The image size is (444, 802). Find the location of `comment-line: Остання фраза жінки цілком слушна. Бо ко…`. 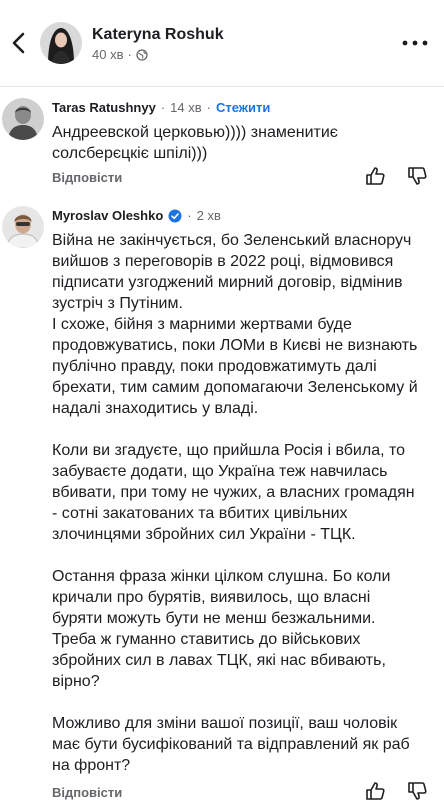

comment-line: Остання фраза жінки цілком слушна. Бо ко… is located at coordinates (221, 576).